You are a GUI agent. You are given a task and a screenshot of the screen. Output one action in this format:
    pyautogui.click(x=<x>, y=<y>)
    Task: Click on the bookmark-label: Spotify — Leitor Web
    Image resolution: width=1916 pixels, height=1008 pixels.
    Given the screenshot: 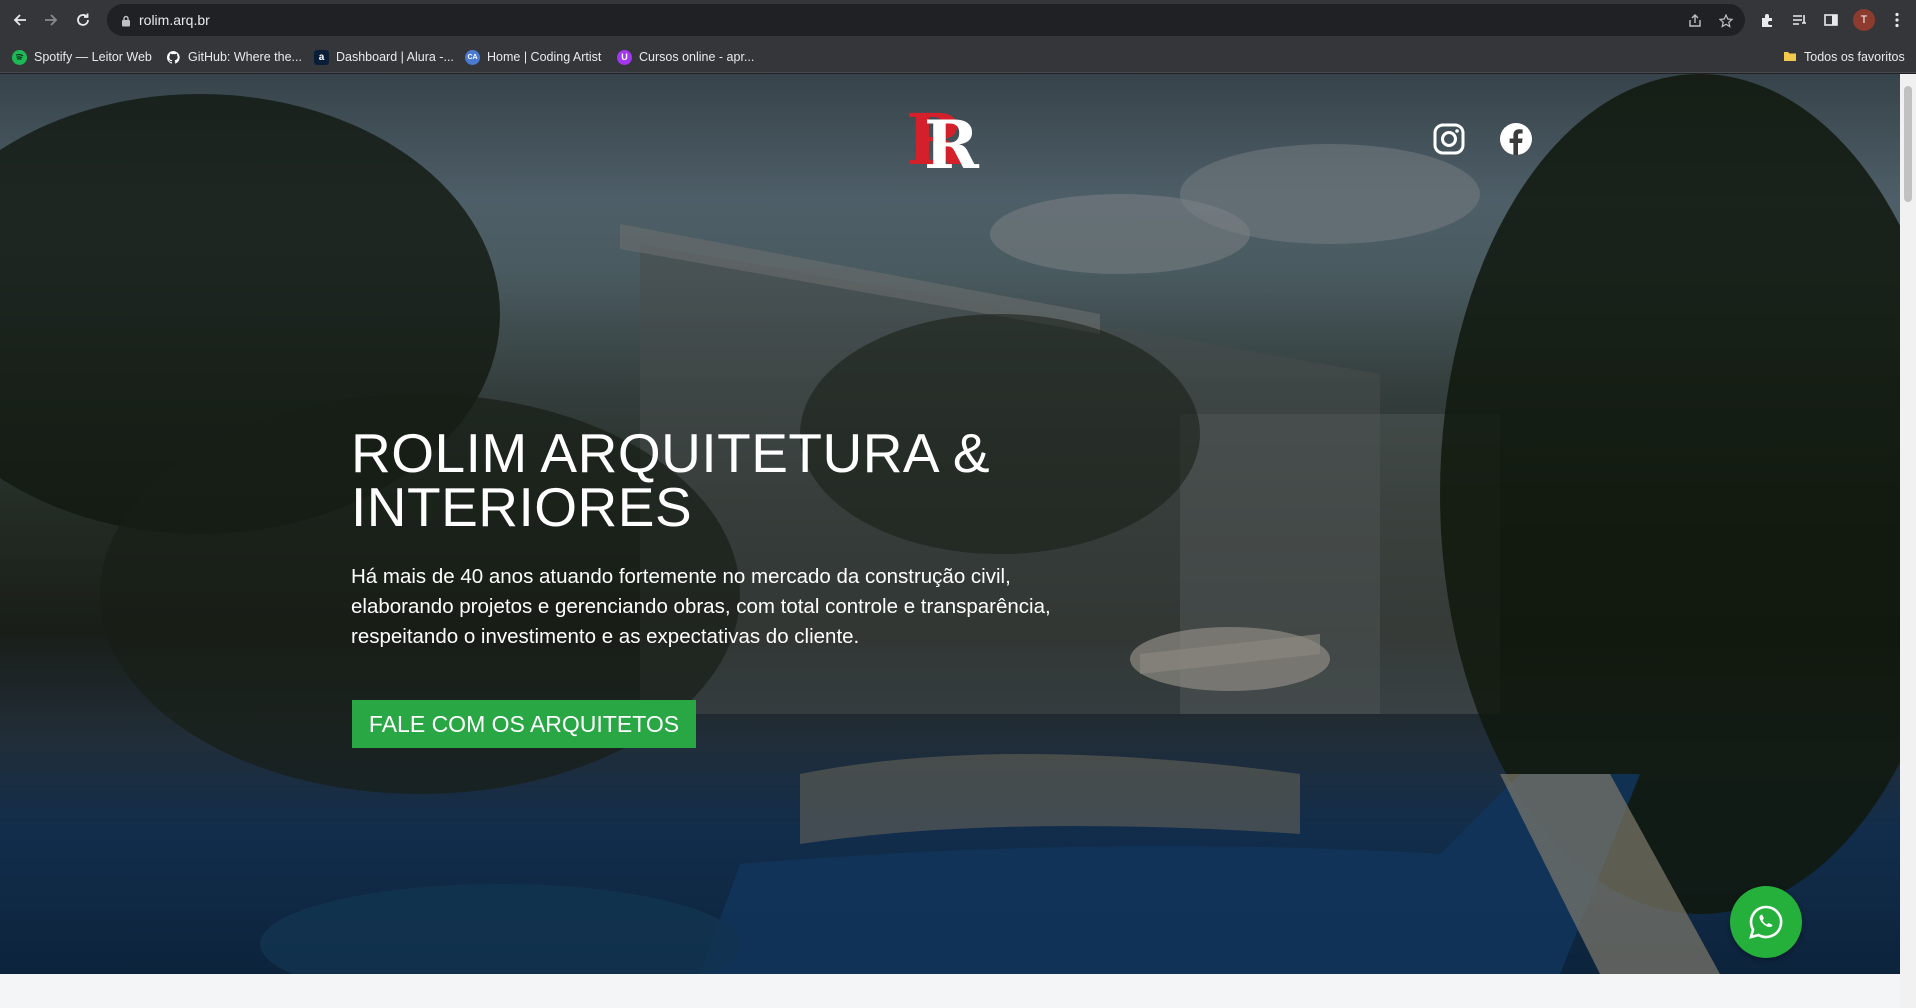 What is the action you would take?
    pyautogui.click(x=93, y=57)
    